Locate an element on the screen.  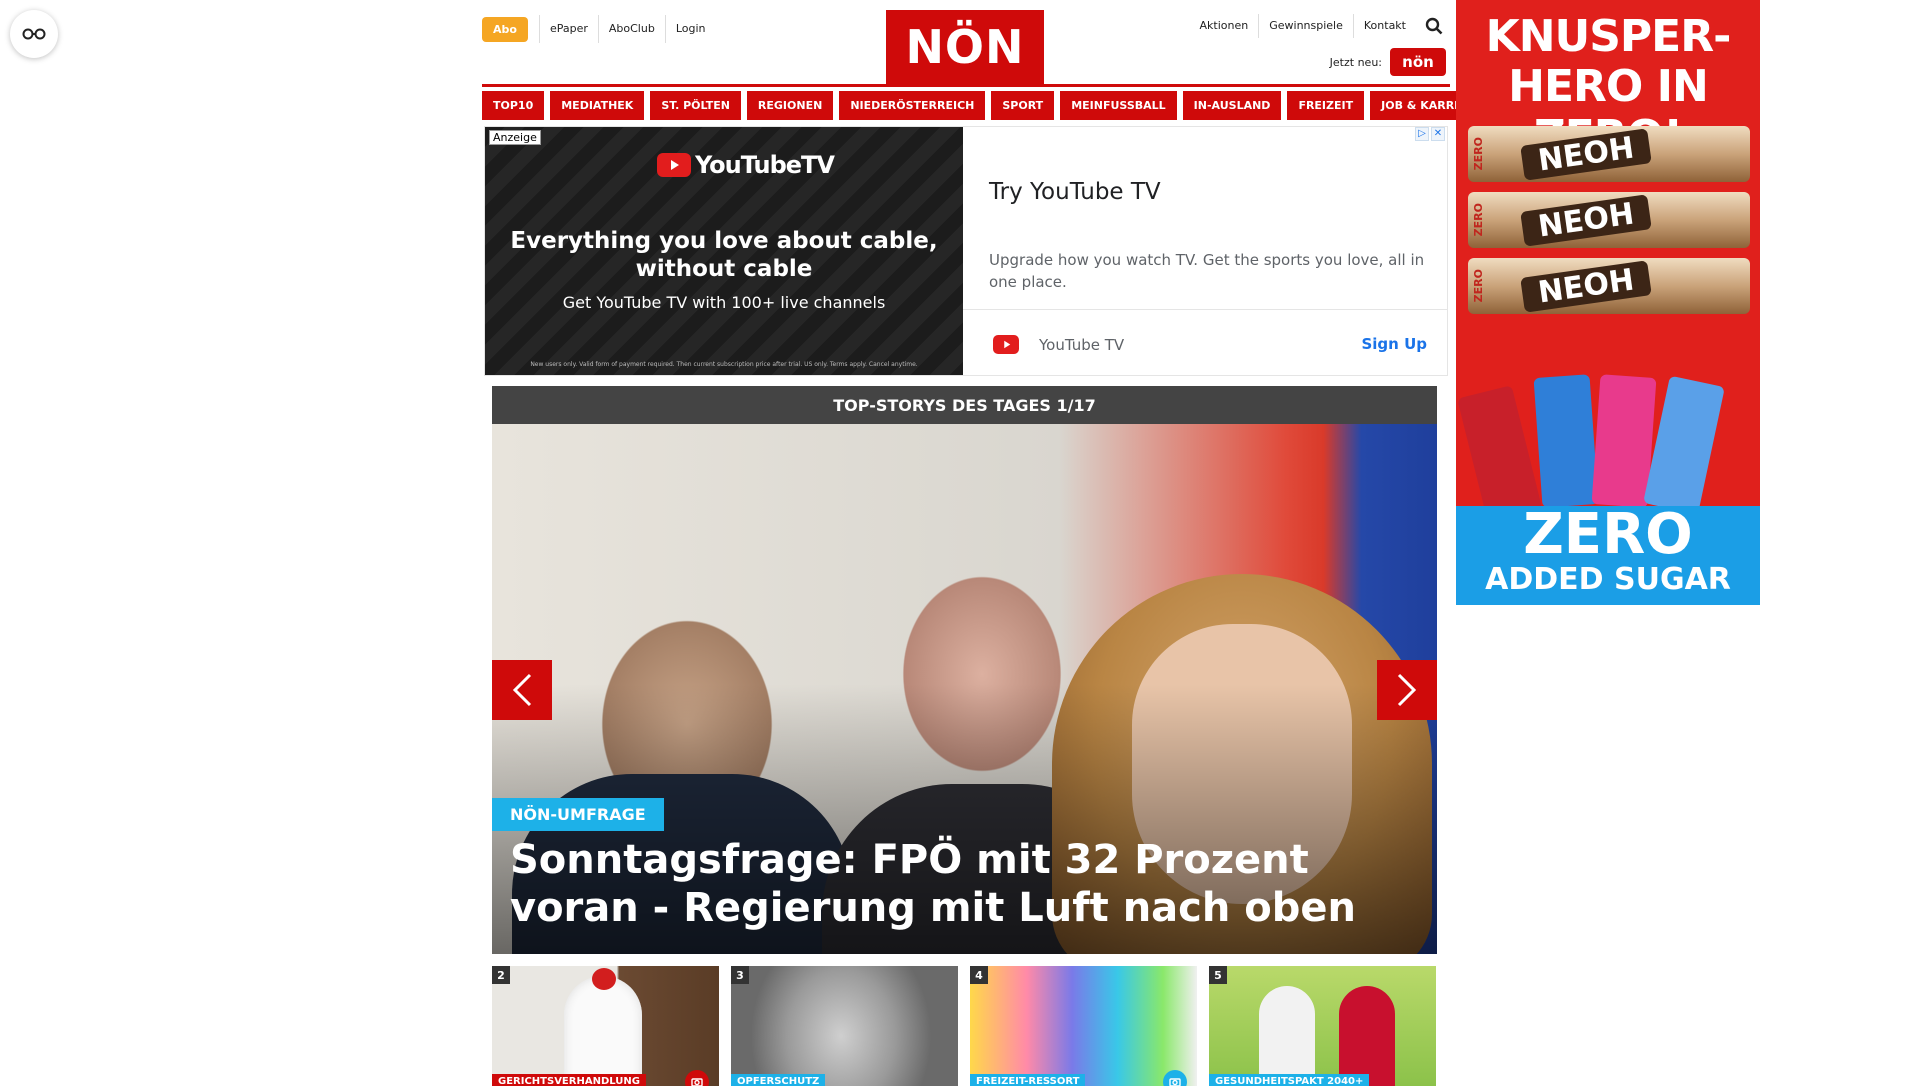
carousel-next-button is located at coordinates (1407, 690).